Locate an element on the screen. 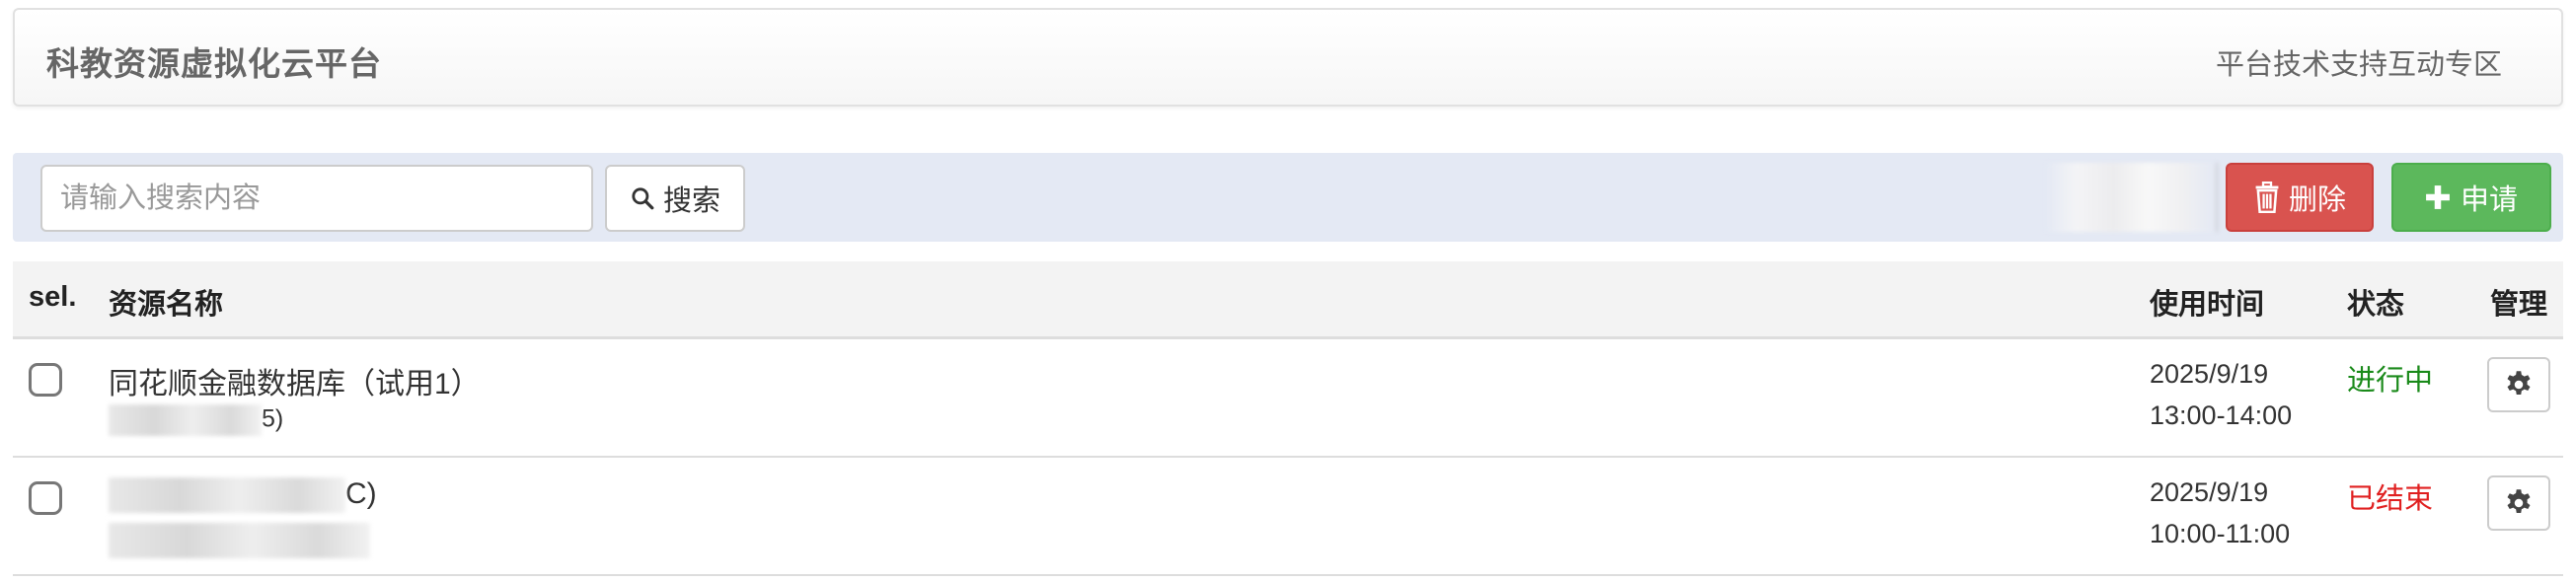 This screenshot has height=582, width=2576. blurred-widget is located at coordinates (2132, 197).